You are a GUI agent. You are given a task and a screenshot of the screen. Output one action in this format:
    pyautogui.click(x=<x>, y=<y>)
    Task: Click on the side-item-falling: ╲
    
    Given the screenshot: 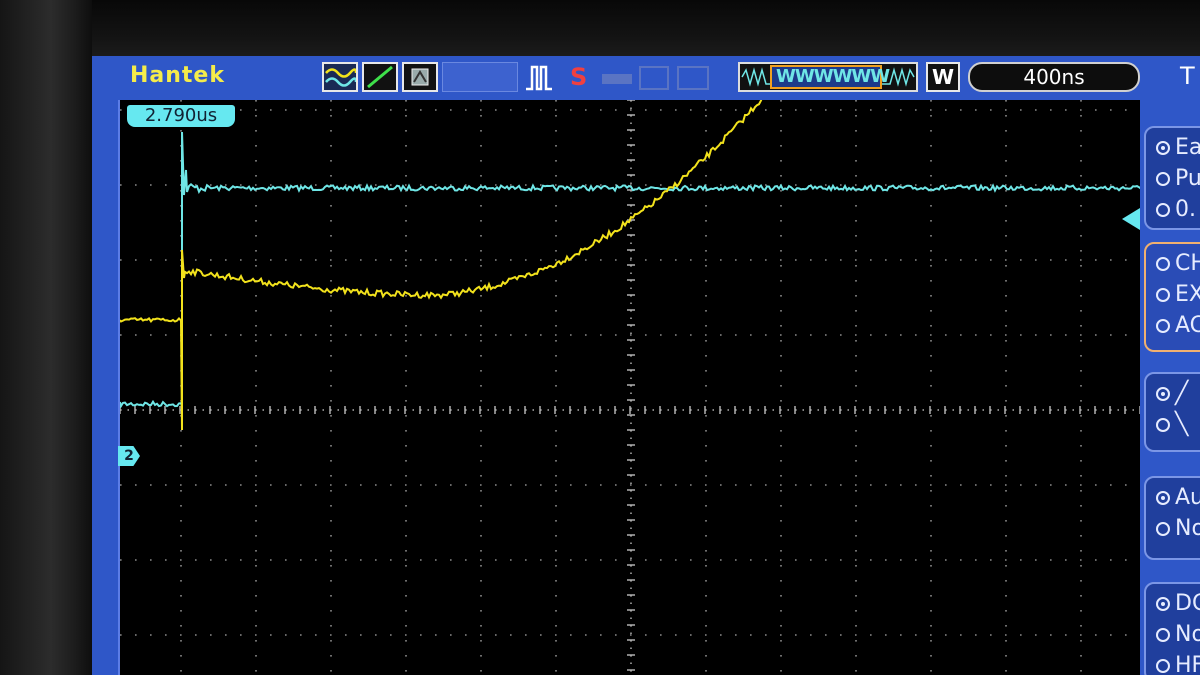 What is the action you would take?
    pyautogui.click(x=1178, y=424)
    